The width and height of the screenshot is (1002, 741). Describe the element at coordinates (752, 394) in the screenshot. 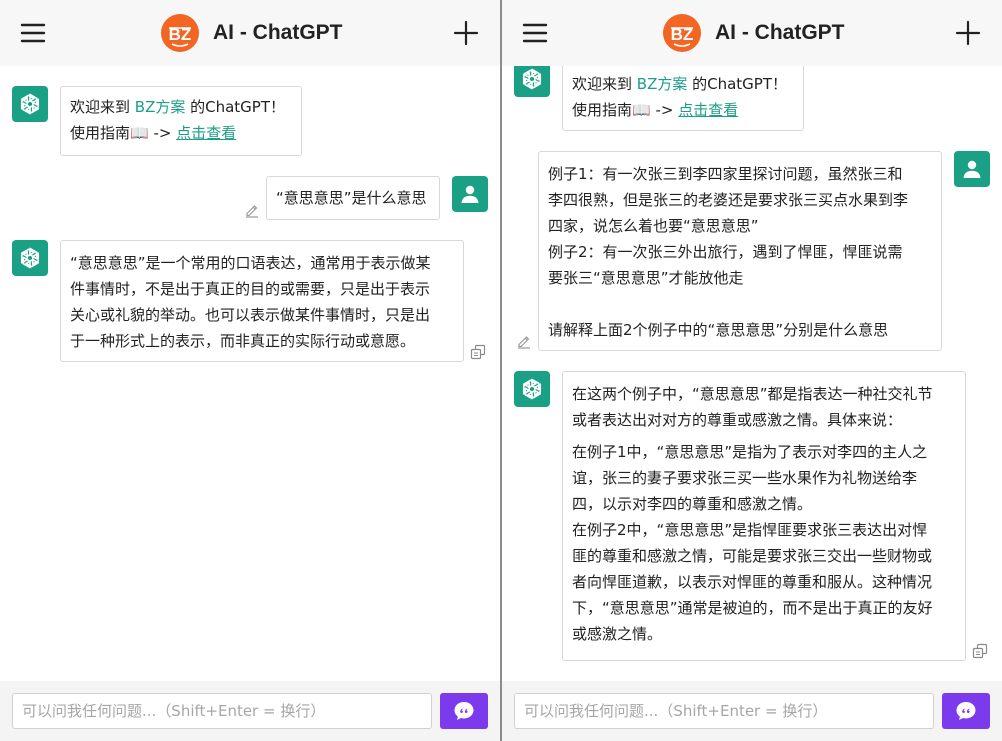

I see `answer-line: 在这两个例子中，“意思意思”都是指表达一种社交礼节` at that location.